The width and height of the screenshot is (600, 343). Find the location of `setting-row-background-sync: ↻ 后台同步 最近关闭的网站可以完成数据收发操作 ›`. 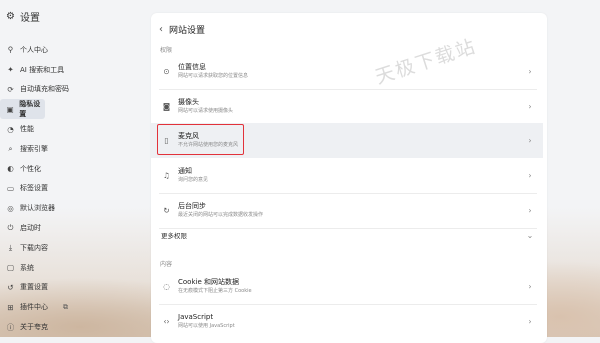

setting-row-background-sync: ↻ 后台同步 最近关闭的网站可以完成数据收发操作 › is located at coordinates (347, 210).